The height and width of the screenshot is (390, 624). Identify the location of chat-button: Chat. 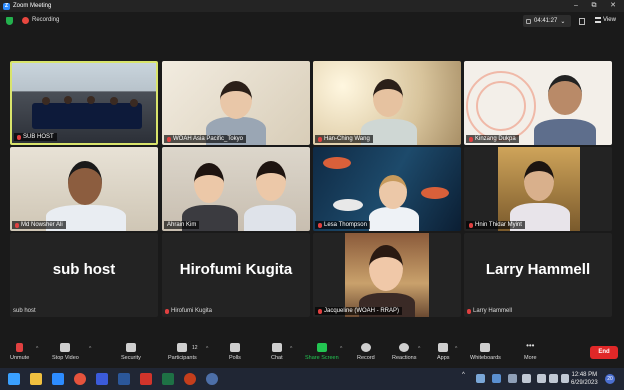
(277, 352).